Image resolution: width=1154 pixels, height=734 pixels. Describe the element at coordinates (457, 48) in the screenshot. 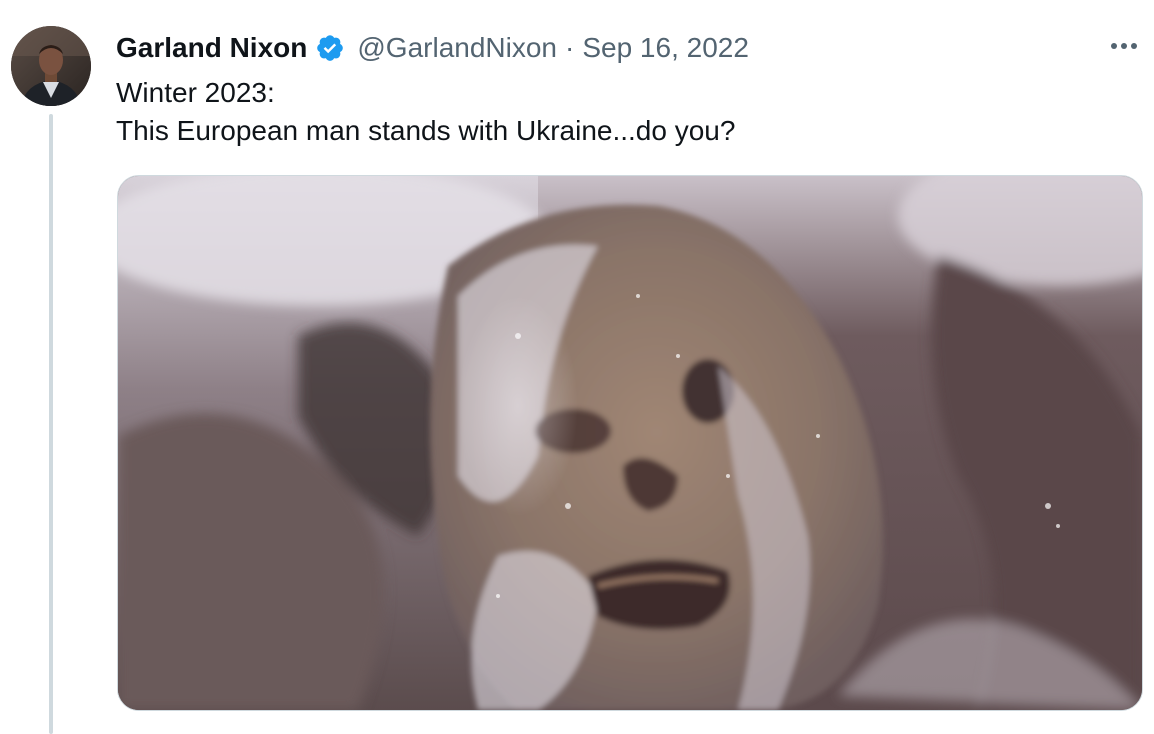

I see `user-handle: @GarlandNixon` at that location.